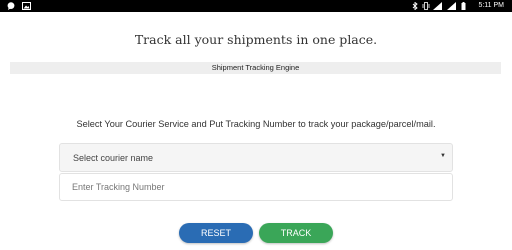 Image resolution: width=512 pixels, height=250 pixels. I want to click on engine-title: Shipment Tracking Engine, so click(255, 67).